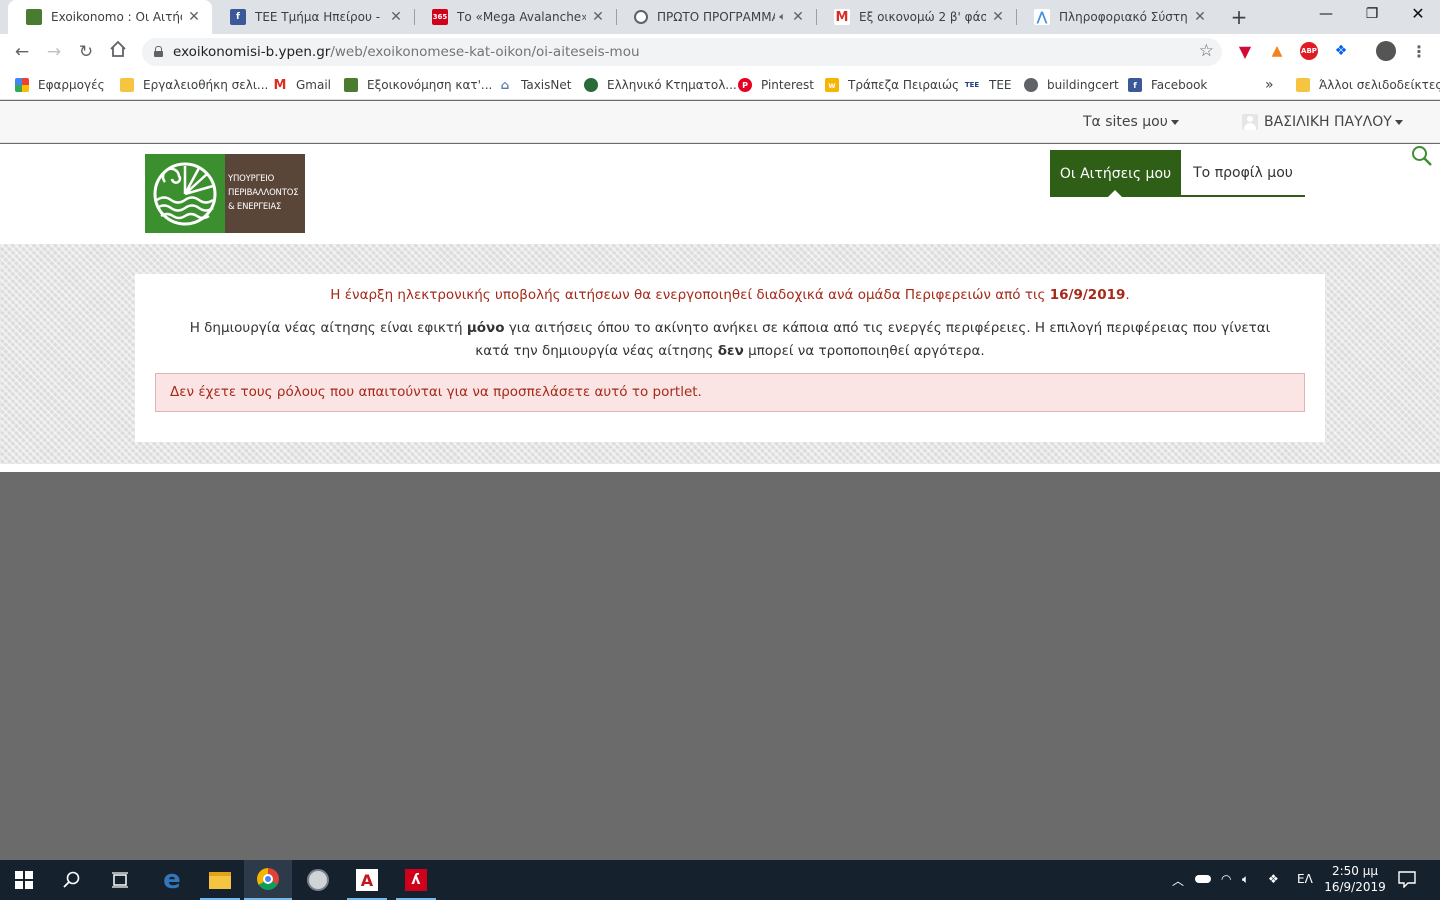 The height and width of the screenshot is (900, 1440). I want to click on show-hidden-icons-button: ︿, so click(1178, 880).